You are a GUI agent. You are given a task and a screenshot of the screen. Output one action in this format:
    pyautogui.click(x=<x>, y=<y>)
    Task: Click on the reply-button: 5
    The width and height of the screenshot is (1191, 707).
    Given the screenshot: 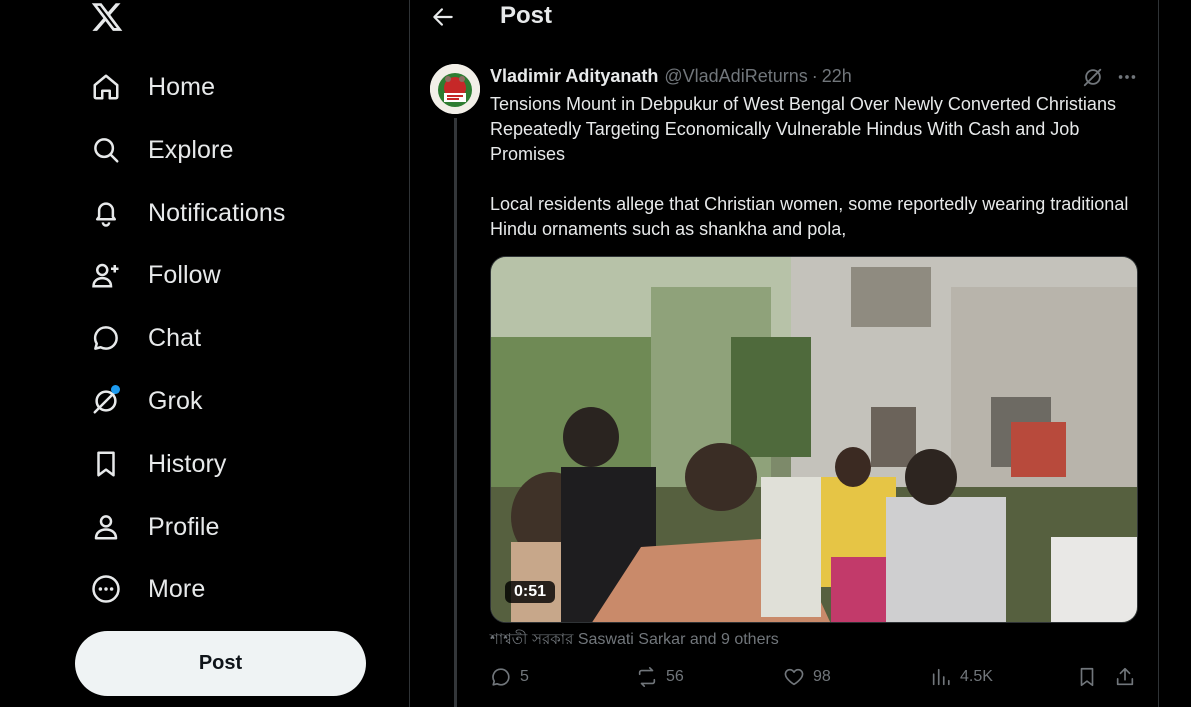 What is the action you would take?
    pyautogui.click(x=509, y=677)
    